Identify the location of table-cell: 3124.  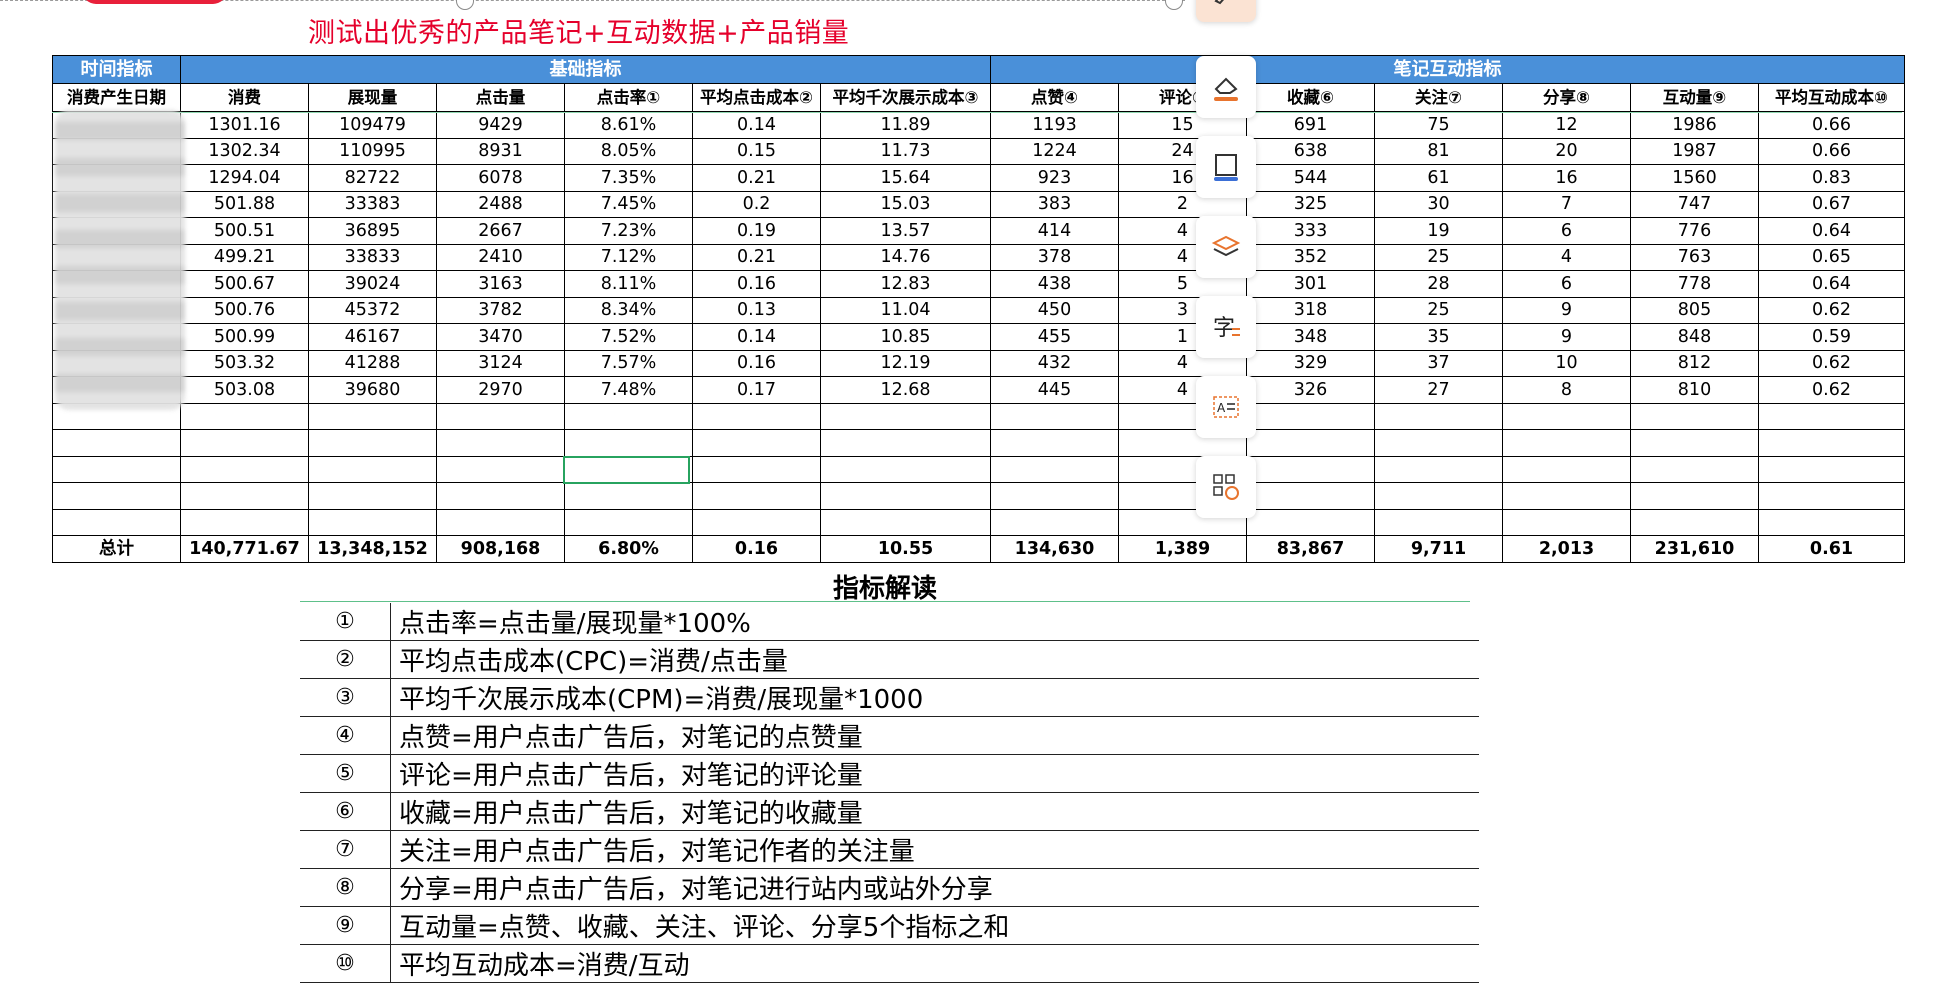
(500, 363).